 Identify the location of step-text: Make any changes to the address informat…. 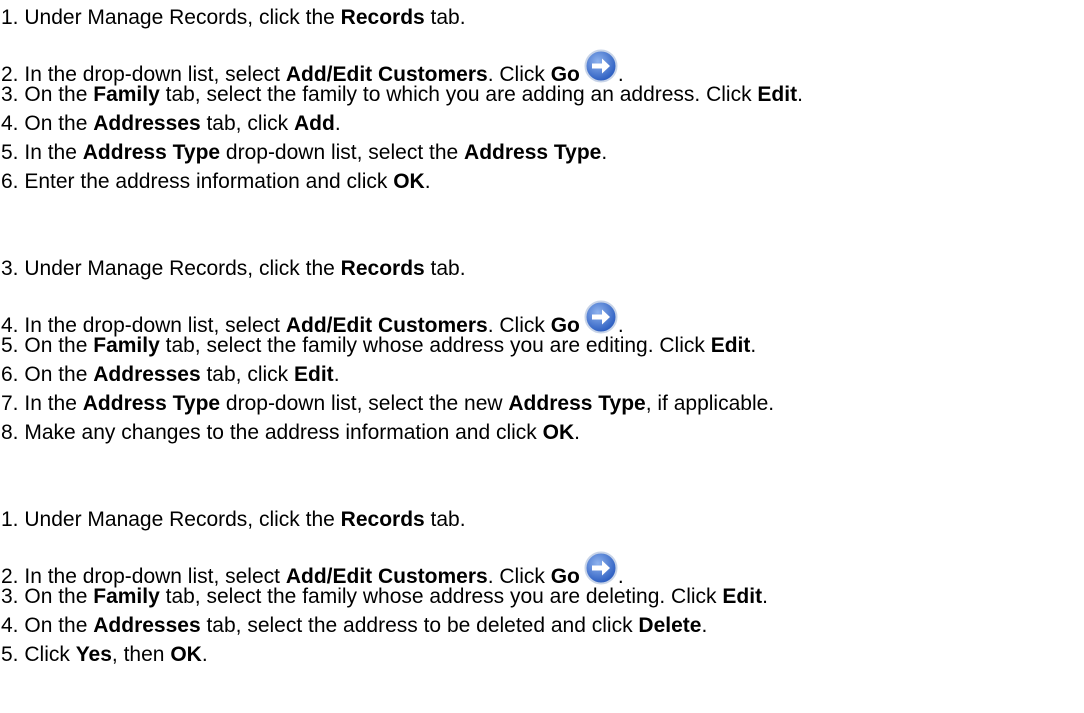
(283, 432).